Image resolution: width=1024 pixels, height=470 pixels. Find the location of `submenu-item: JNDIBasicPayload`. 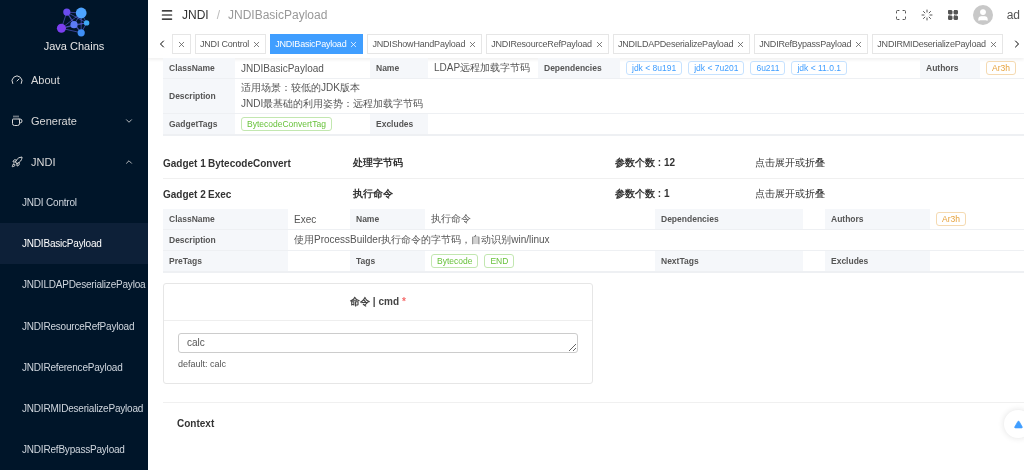

submenu-item: JNDIBasicPayload is located at coordinates (74, 244).